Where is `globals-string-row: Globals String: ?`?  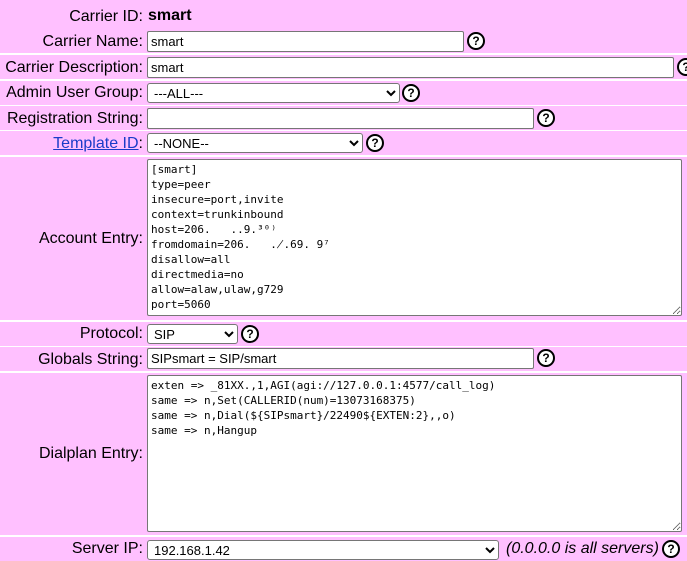 globals-string-row: Globals String: ? is located at coordinates (343, 359).